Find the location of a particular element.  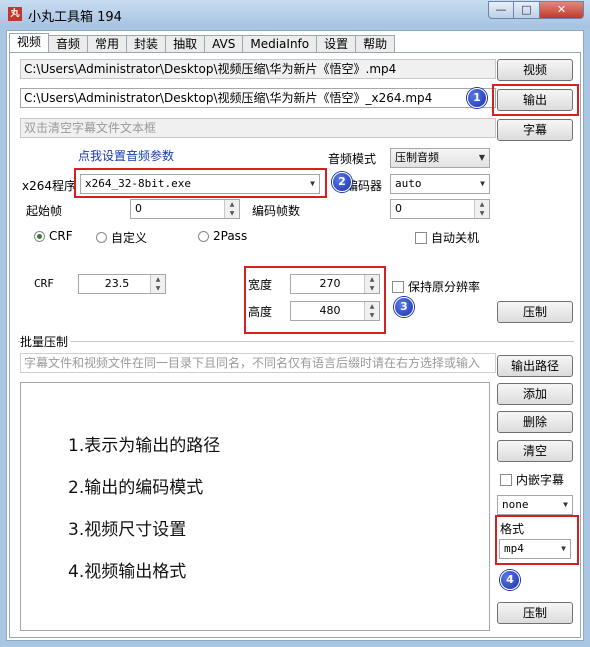

start-frame-value: 0 is located at coordinates (138, 208).